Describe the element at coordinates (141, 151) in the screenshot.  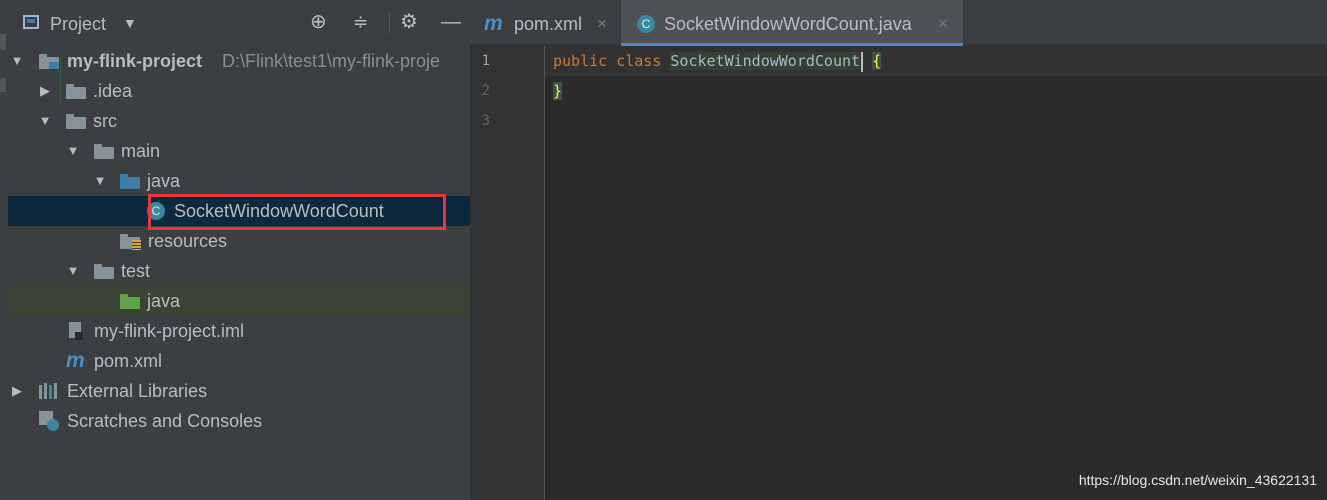
I see `tree-item-label: main` at that location.